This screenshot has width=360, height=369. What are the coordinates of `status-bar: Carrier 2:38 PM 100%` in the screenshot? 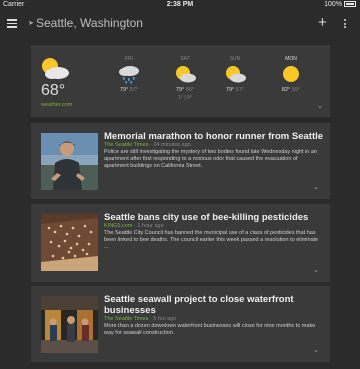 It's located at (180, 5).